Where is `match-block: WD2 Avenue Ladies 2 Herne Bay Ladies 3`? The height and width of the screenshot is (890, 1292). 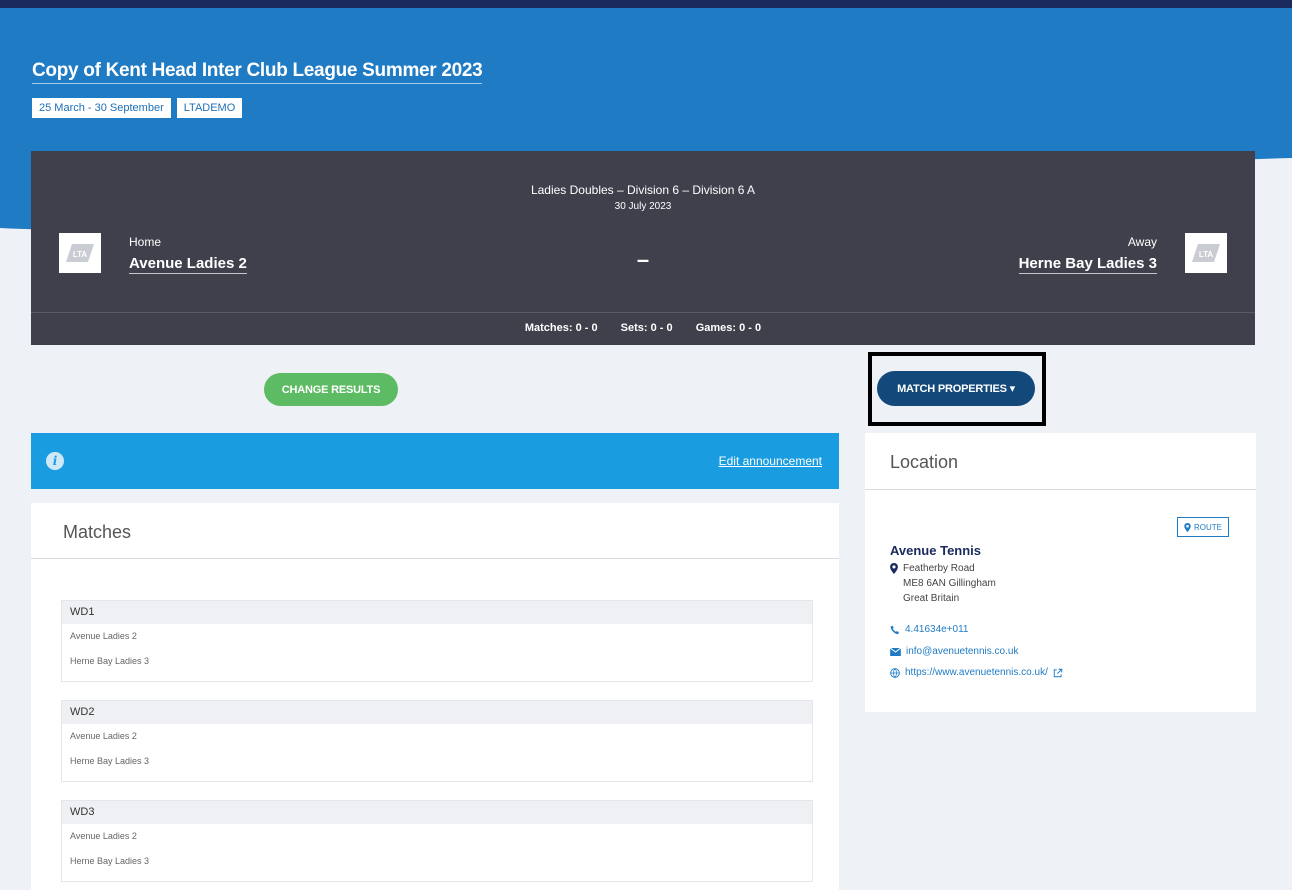
match-block: WD2 Avenue Ladies 2 Herne Bay Ladies 3 is located at coordinates (437, 741).